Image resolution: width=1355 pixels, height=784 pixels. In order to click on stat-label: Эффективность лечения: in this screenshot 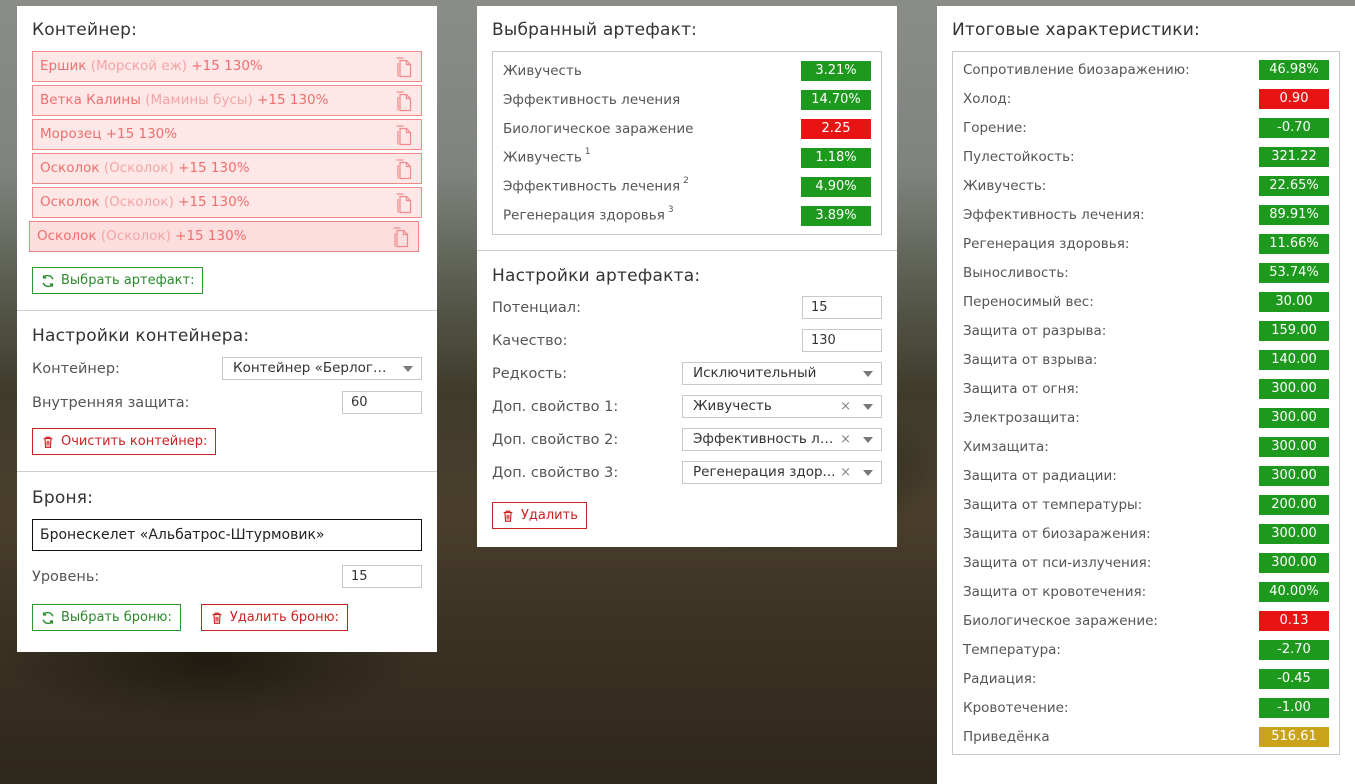, I will do `click(1054, 215)`.